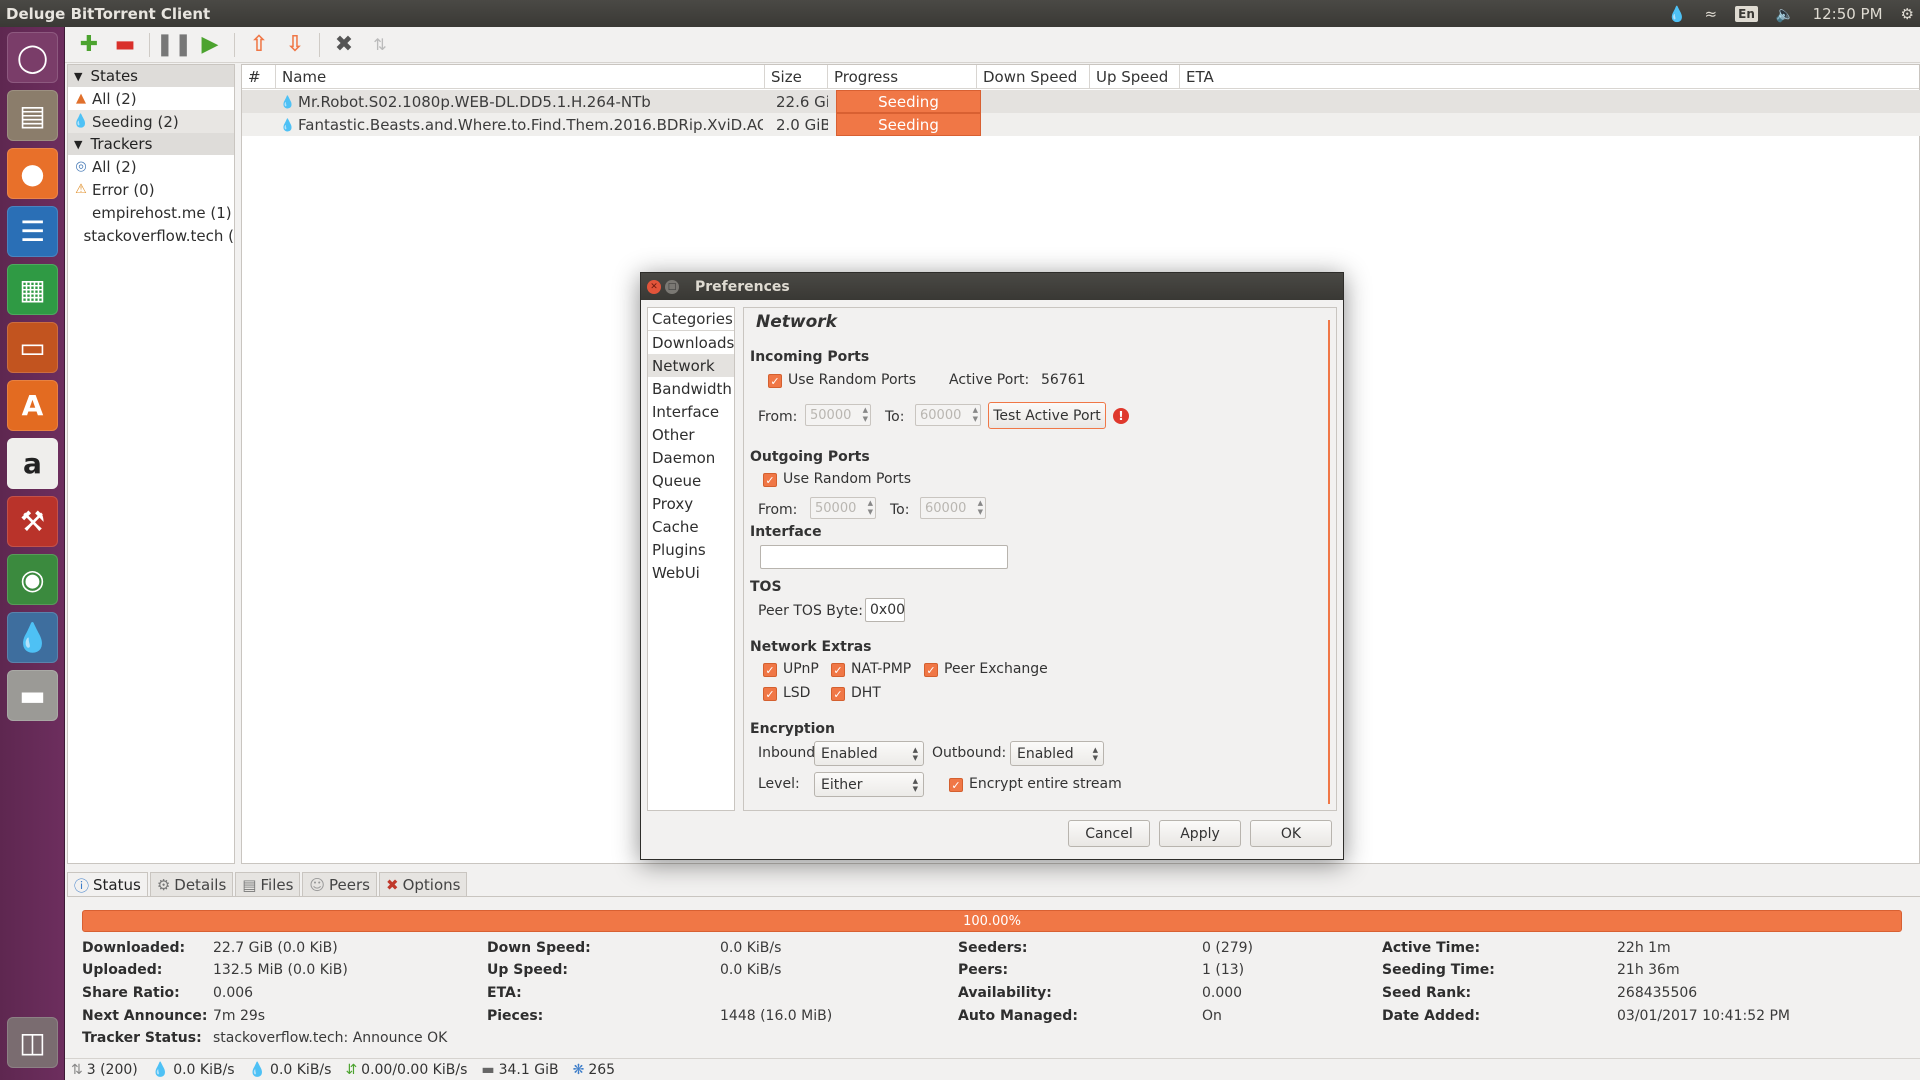  What do you see at coordinates (869, 784) in the screenshot?
I see `level-select: Either ▲ ▼` at bounding box center [869, 784].